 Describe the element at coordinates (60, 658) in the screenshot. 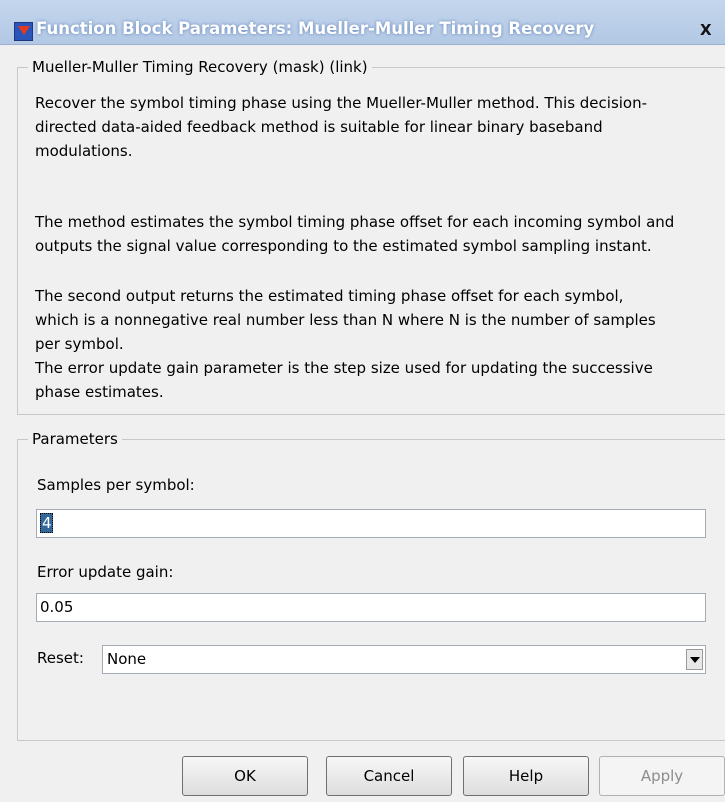

I see `reset-label: Reset:` at that location.